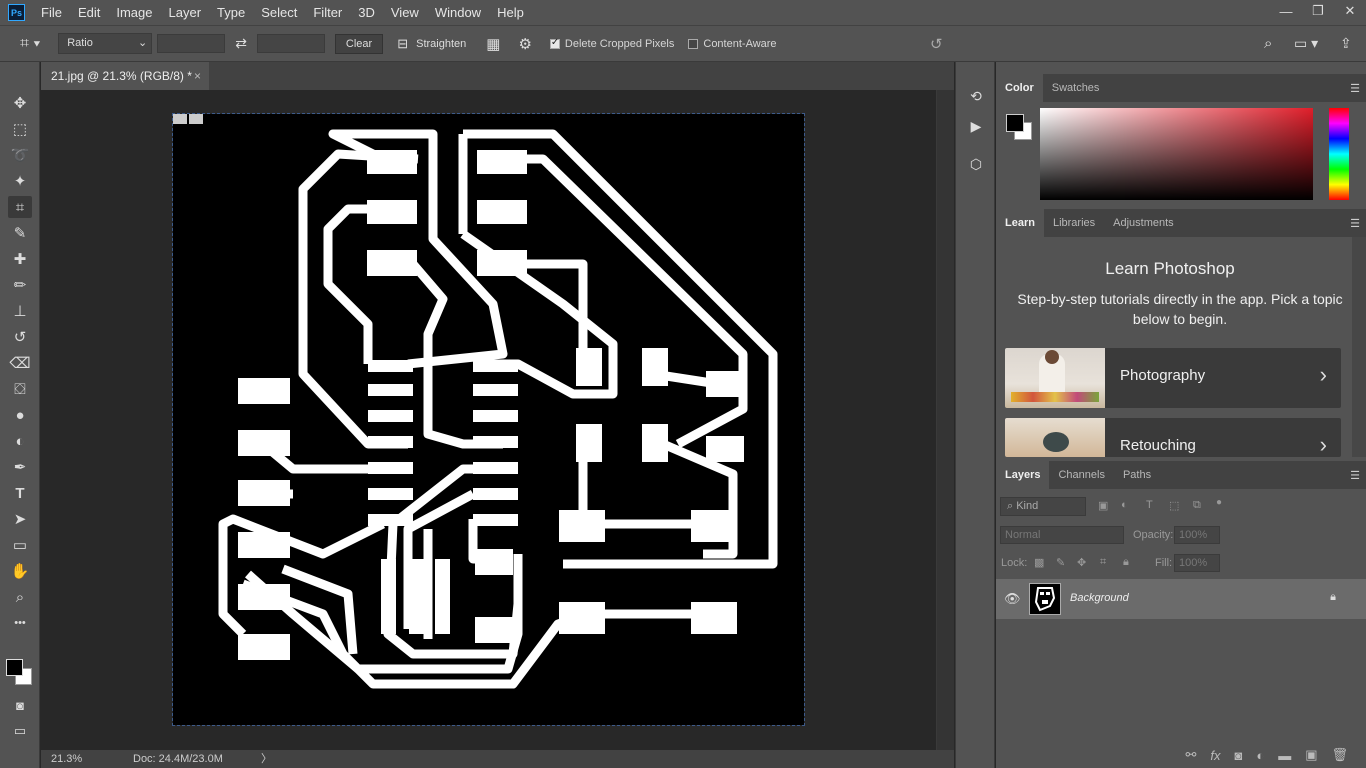 The width and height of the screenshot is (1366, 768). Describe the element at coordinates (30, 44) in the screenshot. I see `crop-tool-preset-icon: ⌗ ▾` at that location.